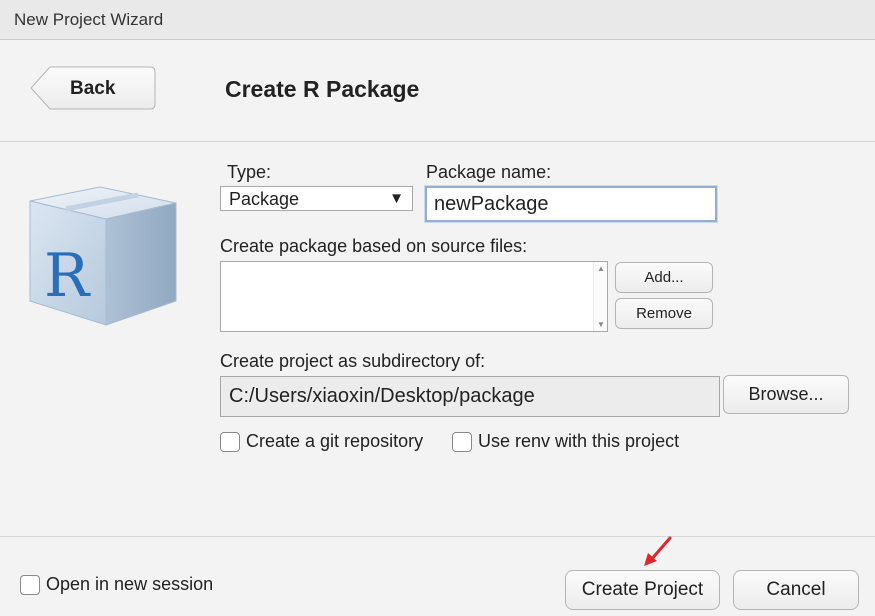  What do you see at coordinates (374, 246) in the screenshot?
I see `source-files-label: Create package based on source files:` at bounding box center [374, 246].